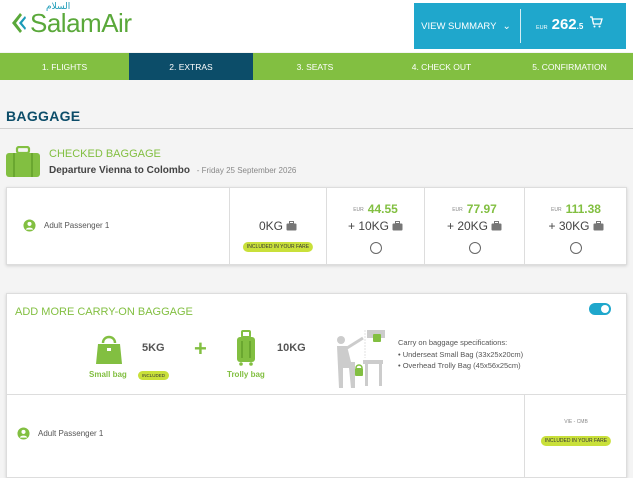  Describe the element at coordinates (58, 7) in the screenshot. I see `logo-arabic-text: السلام` at that location.